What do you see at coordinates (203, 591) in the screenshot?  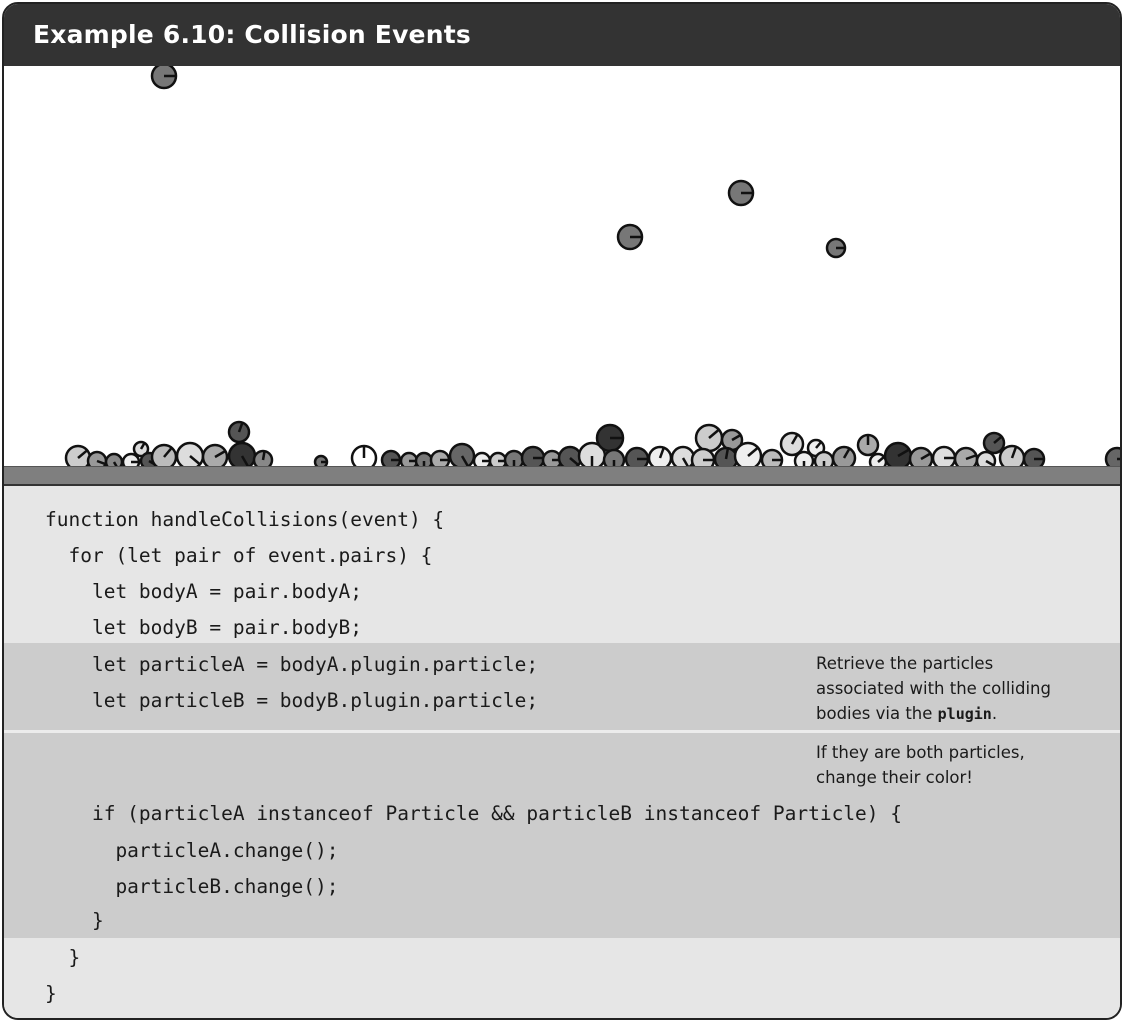 I see `code-line: let bodyA = pair.bodyA;` at bounding box center [203, 591].